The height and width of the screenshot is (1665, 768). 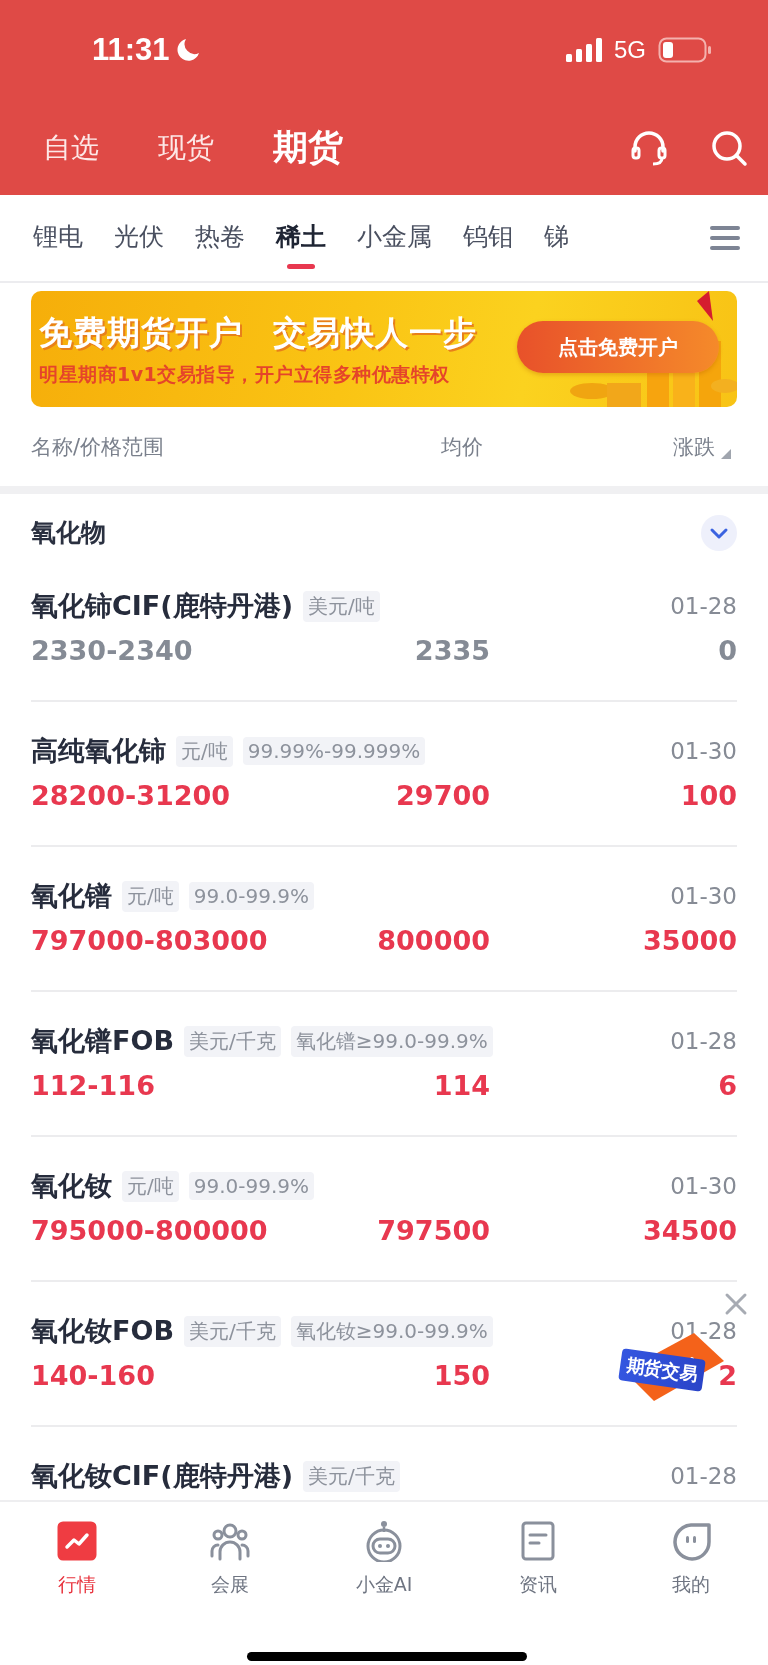 I want to click on spec-tag: 美元/吨, so click(x=341, y=606).